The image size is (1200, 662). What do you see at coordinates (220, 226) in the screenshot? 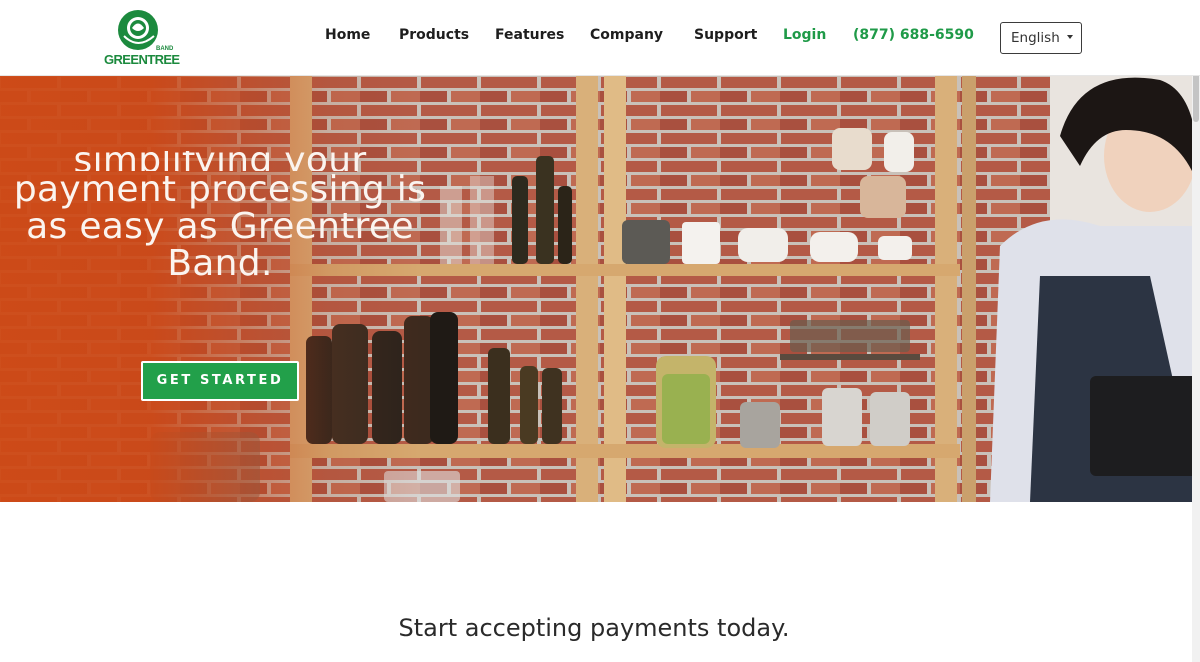
I see `hero-headline-line-2: as easy as Greentree` at bounding box center [220, 226].